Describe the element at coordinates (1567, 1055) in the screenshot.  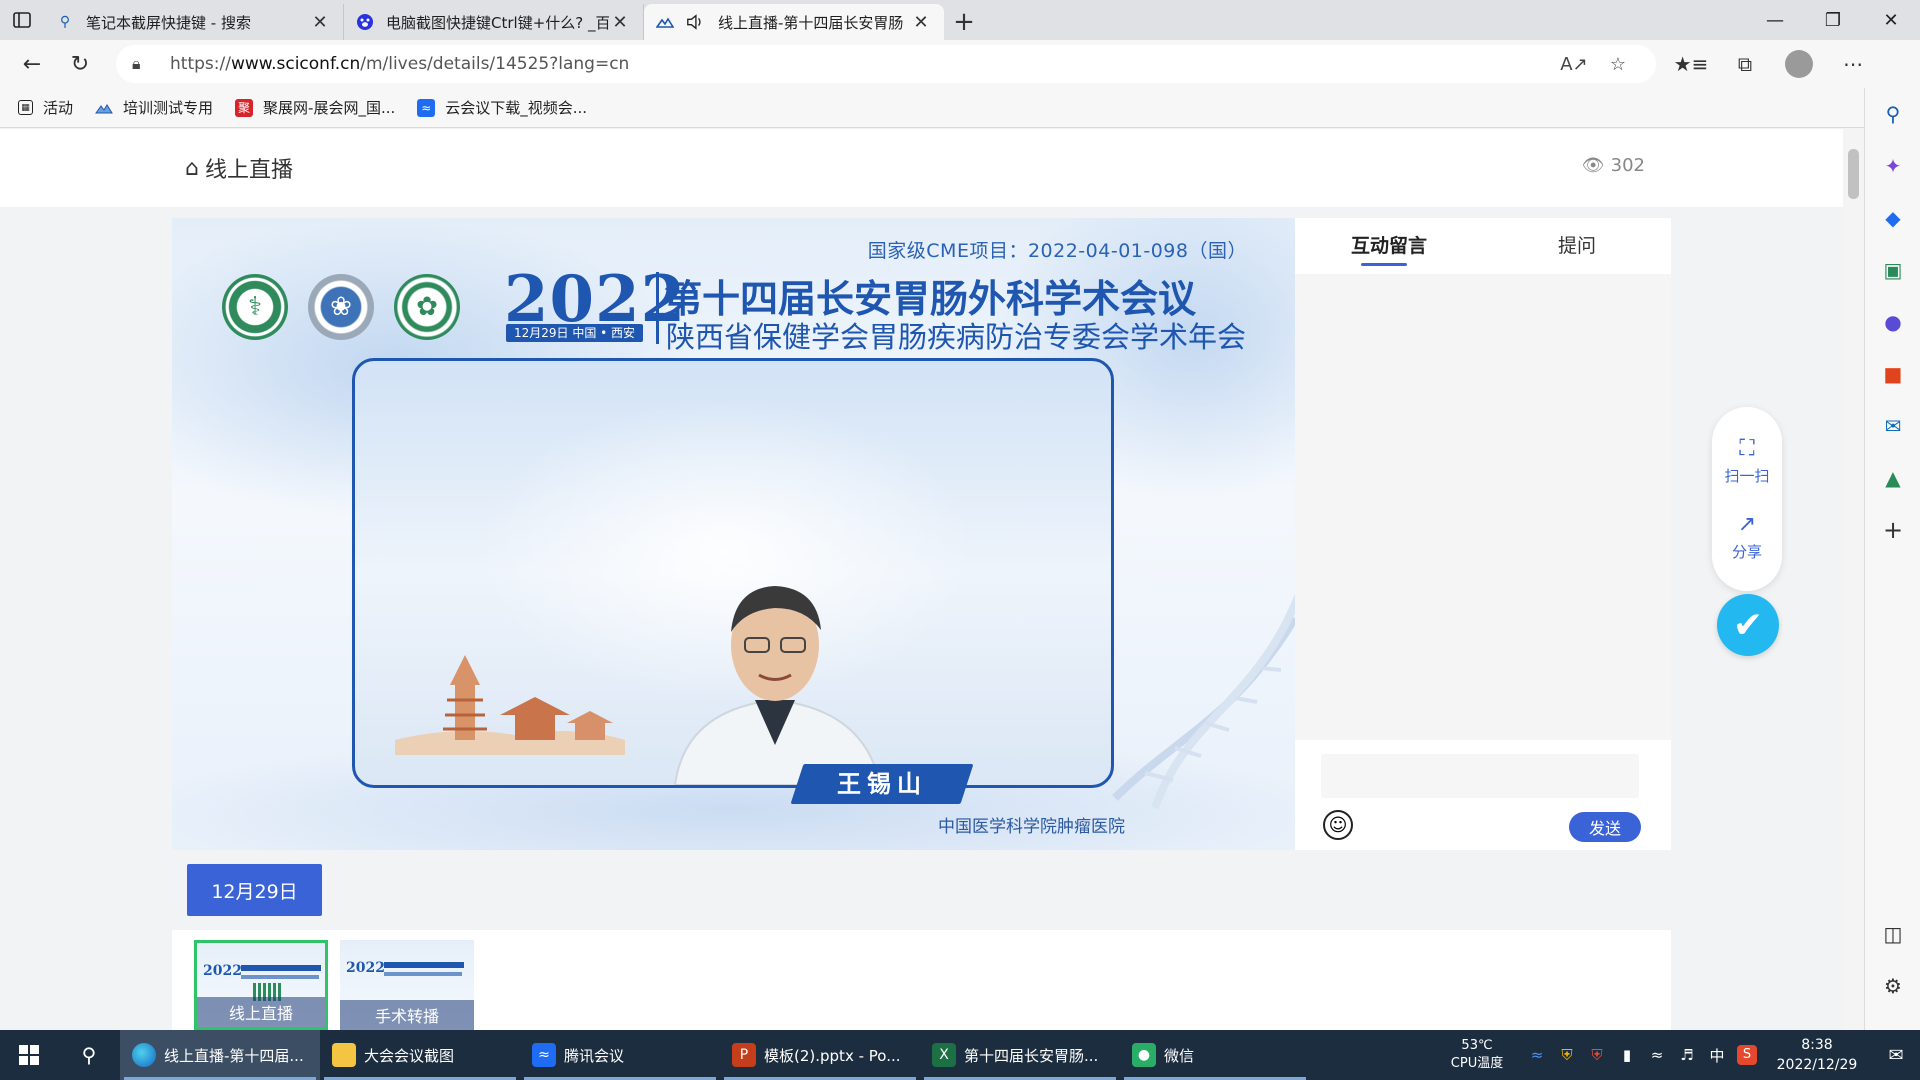
I see `security-shield-icon: ⛨` at that location.